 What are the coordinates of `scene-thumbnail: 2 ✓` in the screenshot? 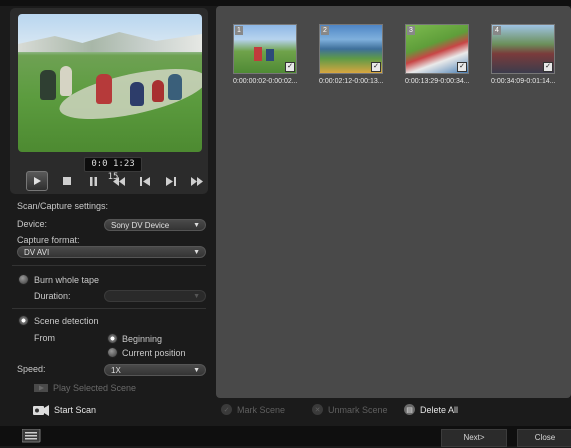 It's located at (351, 49).